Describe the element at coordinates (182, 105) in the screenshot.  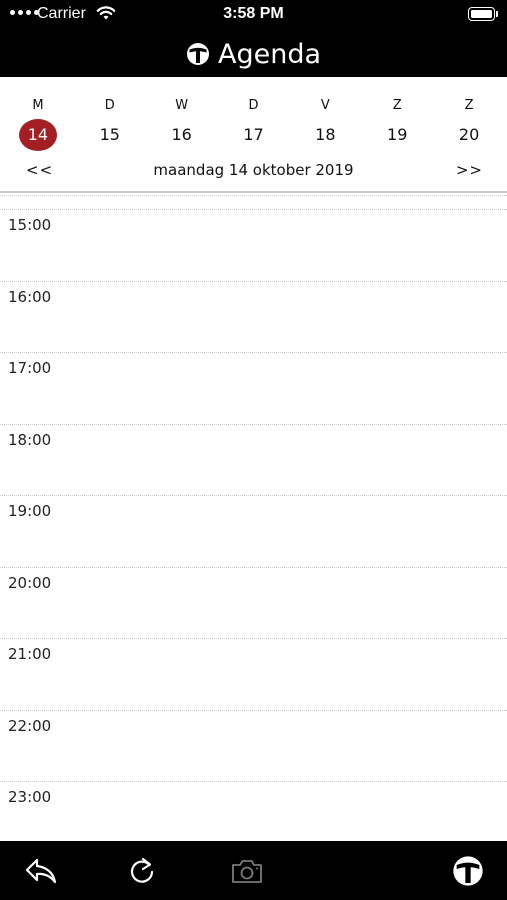
I see `weekday-letter: W` at that location.